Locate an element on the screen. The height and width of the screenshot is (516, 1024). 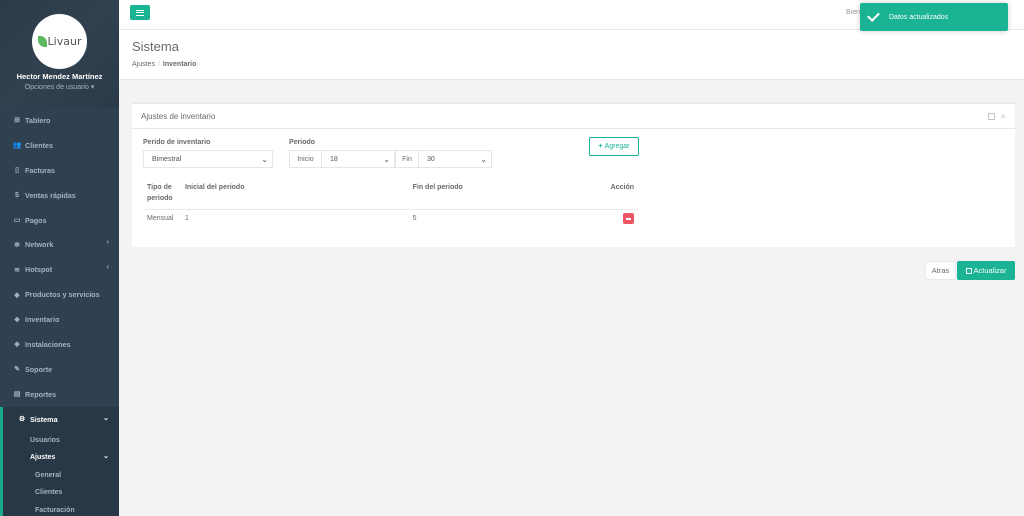
cell-fin: 5 is located at coordinates (414, 219).